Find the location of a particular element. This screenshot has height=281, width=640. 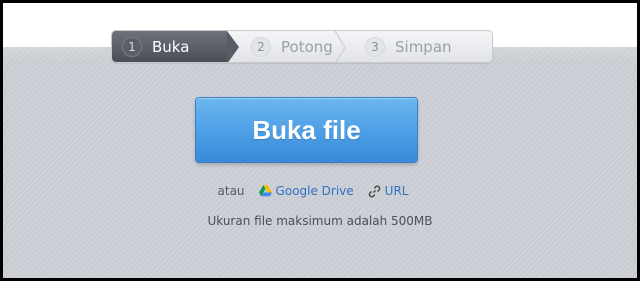

google-drive-link: Google Drive is located at coordinates (306, 191).